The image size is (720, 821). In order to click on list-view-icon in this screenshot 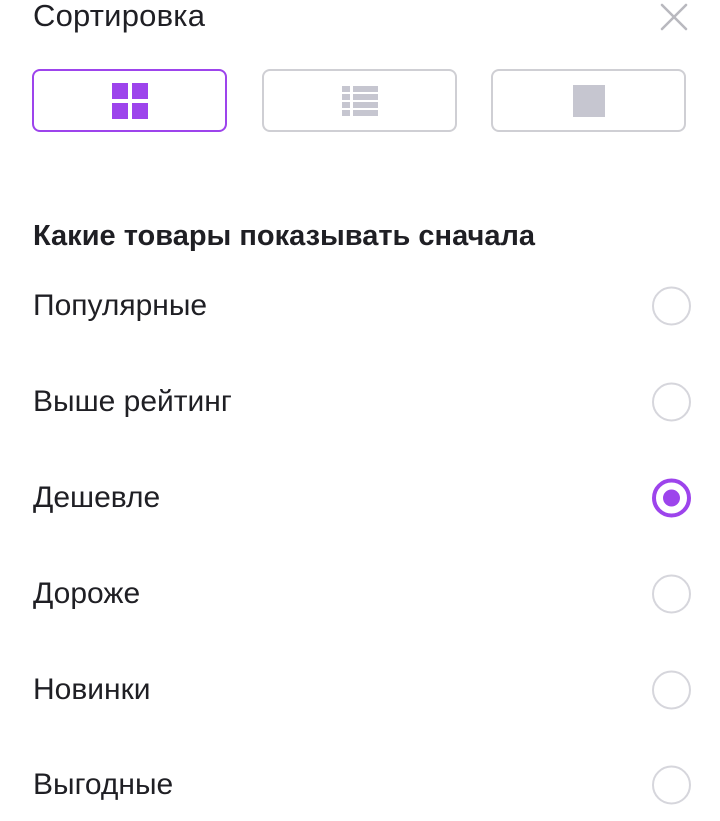, I will do `click(359, 100)`.